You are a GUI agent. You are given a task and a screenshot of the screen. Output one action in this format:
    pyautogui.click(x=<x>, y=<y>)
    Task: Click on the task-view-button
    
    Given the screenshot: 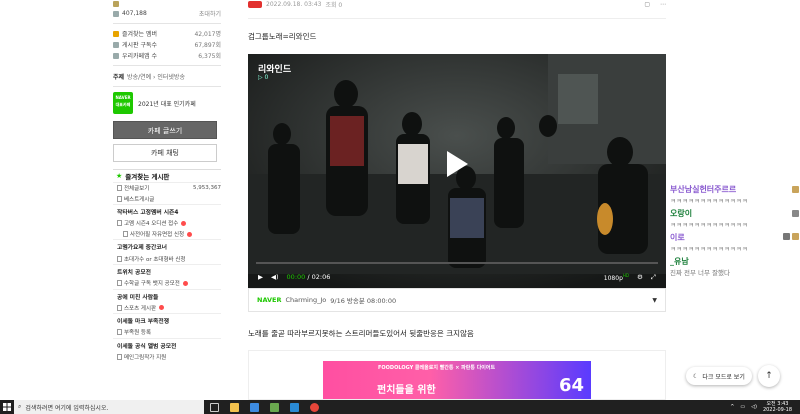 What is the action you would take?
    pyautogui.click(x=214, y=407)
    